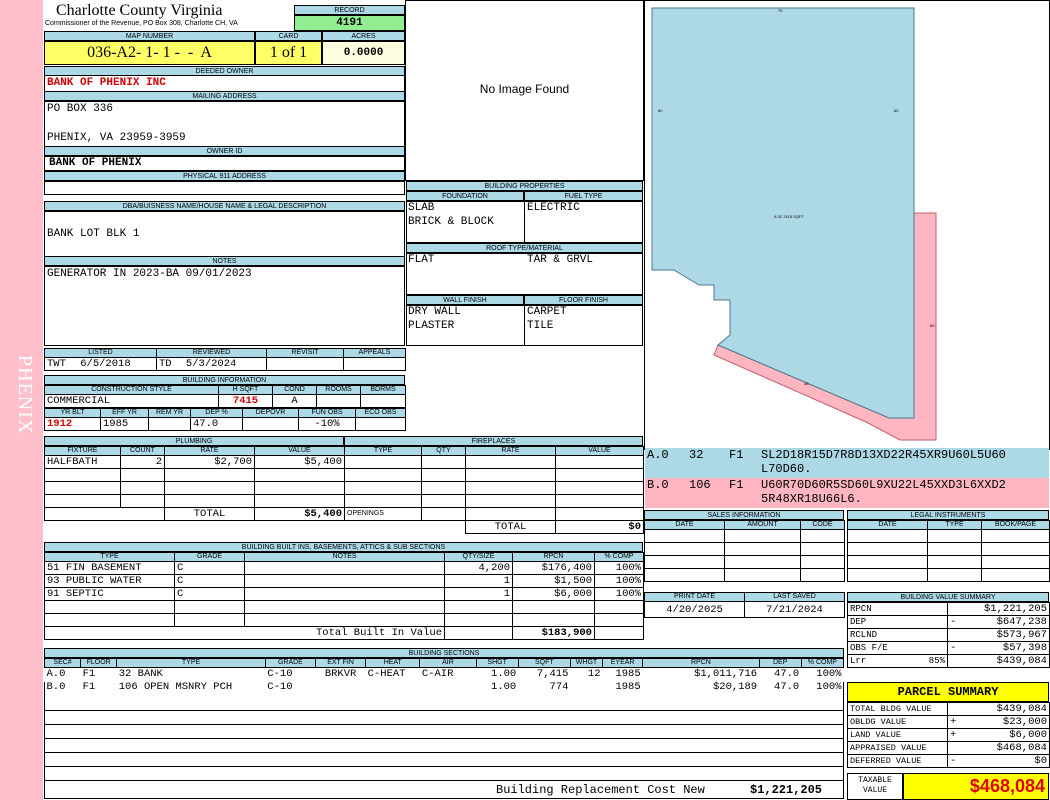 The image size is (1050, 800). Describe the element at coordinates (822, 663) in the screenshot. I see `section-col-comp: % COMP` at that location.